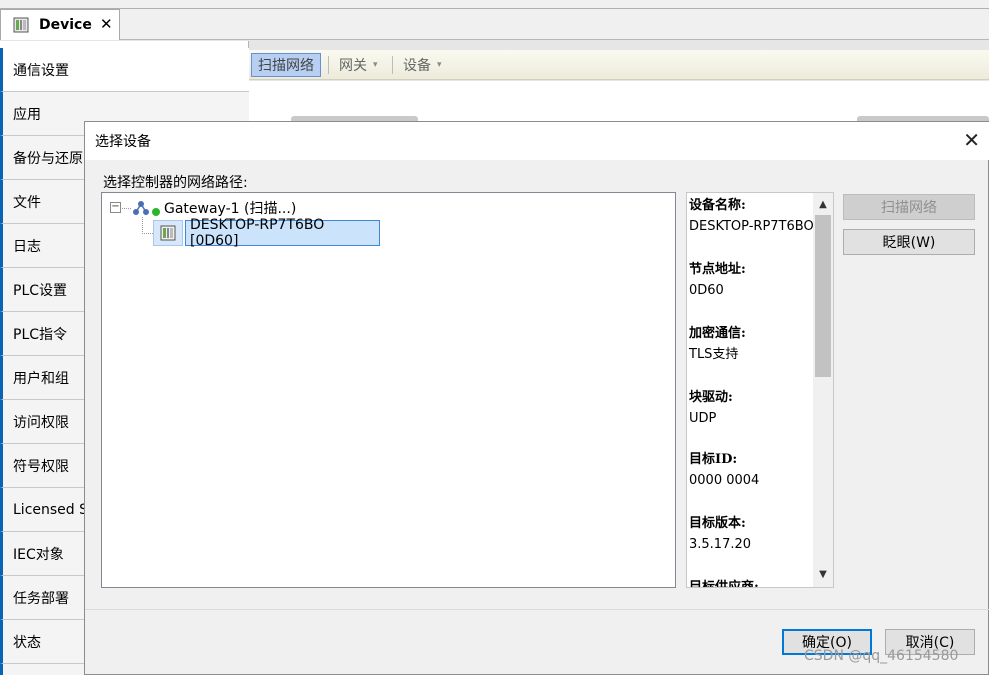  Describe the element at coordinates (494, 8) in the screenshot. I see `tab-strip-border` at that location.